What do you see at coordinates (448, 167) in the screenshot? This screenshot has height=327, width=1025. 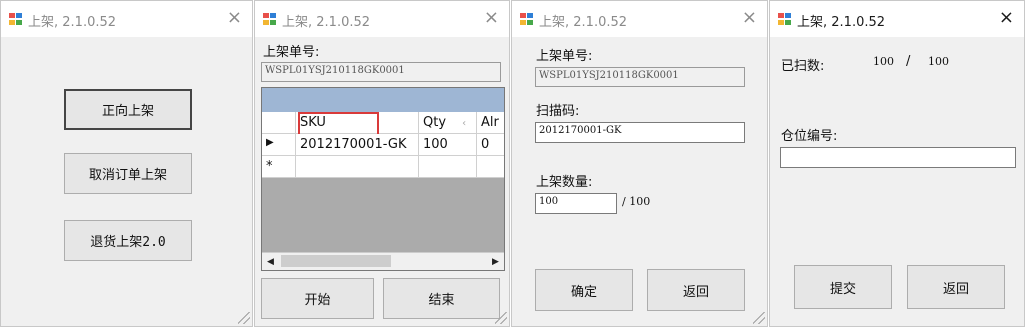 I see `new-cell-qty` at bounding box center [448, 167].